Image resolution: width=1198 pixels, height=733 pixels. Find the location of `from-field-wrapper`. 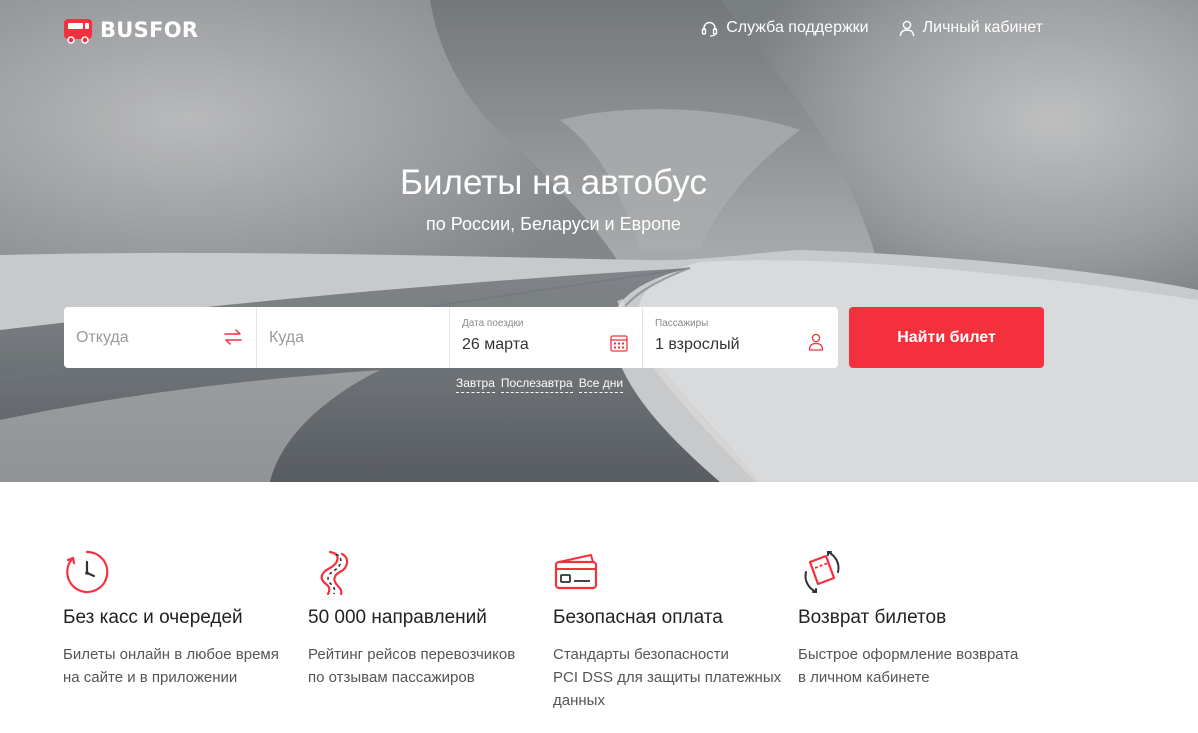

from-field-wrapper is located at coordinates (160, 337).